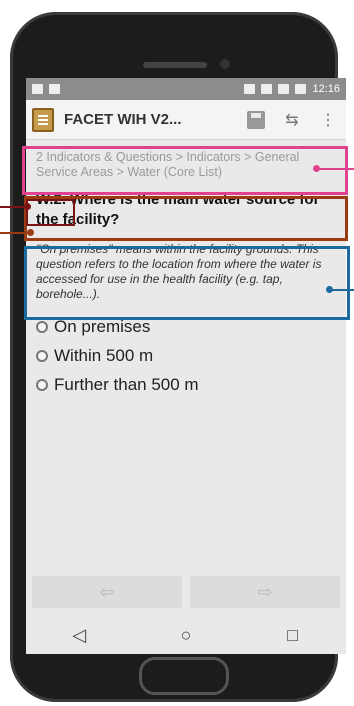 This screenshot has height=706, width=354. Describe the element at coordinates (284, 89) in the screenshot. I see `signal-icon` at that location.